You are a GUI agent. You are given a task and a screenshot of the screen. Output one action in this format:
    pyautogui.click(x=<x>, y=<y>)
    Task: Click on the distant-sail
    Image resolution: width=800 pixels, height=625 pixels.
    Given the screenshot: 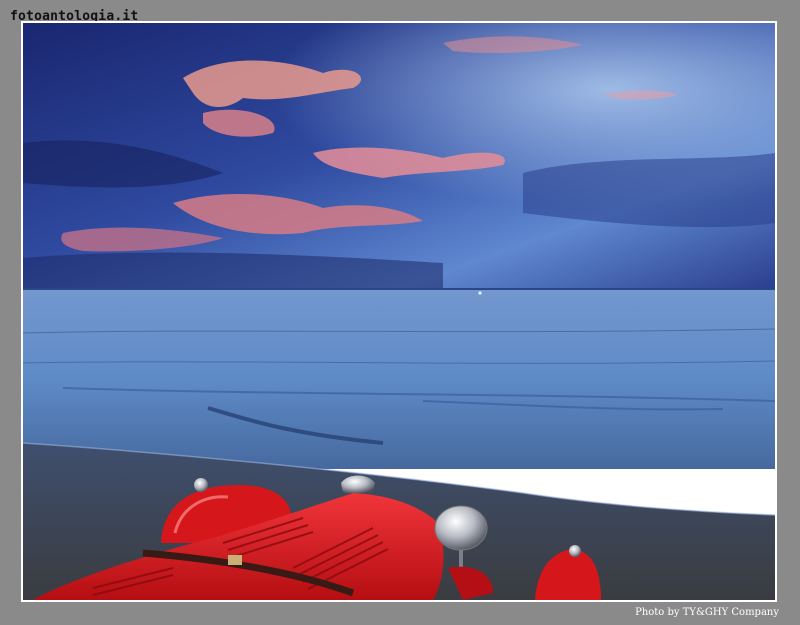 What is the action you would take?
    pyautogui.click(x=480, y=293)
    